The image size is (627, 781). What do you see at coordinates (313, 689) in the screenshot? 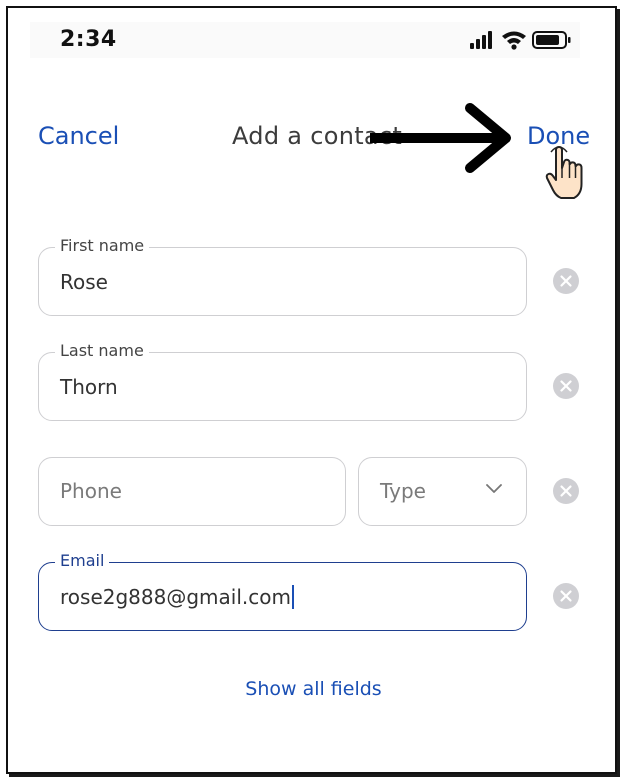
I see `show-all-fields-link: Show all fields` at bounding box center [313, 689].